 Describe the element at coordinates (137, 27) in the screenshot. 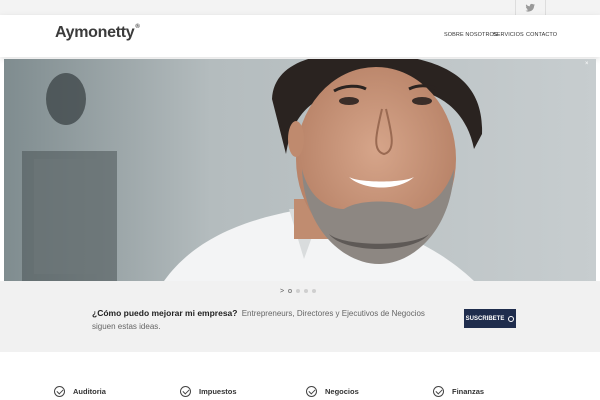

I see `logo-mark: ®` at that location.